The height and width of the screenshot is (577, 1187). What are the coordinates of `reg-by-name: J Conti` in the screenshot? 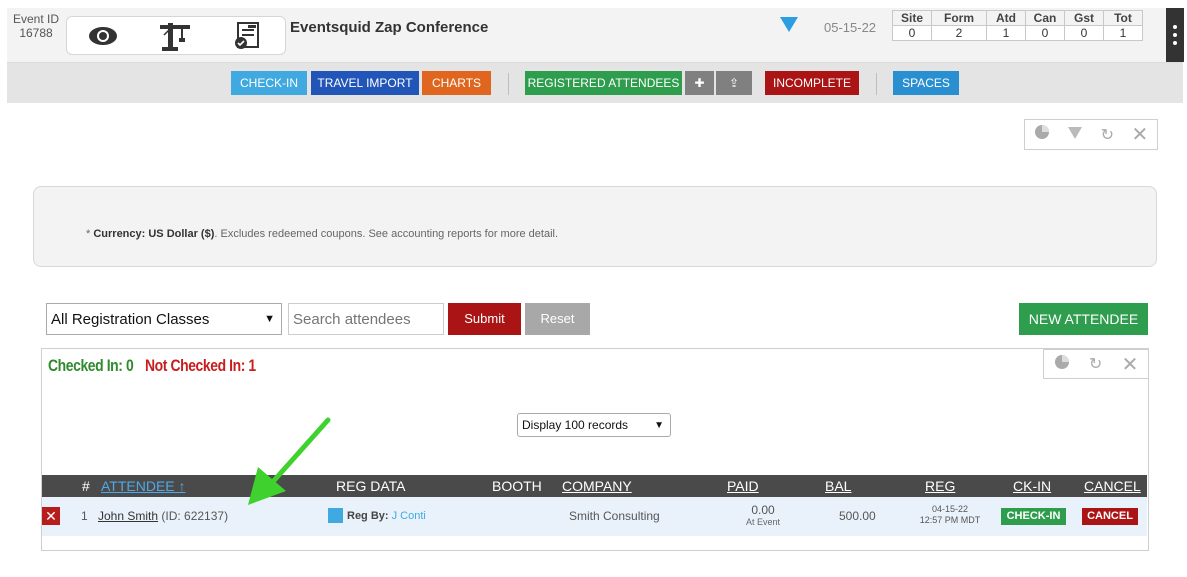 It's located at (409, 516).